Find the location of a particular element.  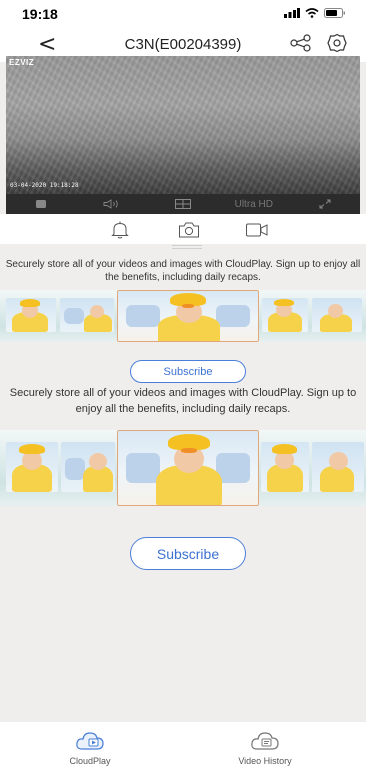

drag-handle is located at coordinates (187, 247).